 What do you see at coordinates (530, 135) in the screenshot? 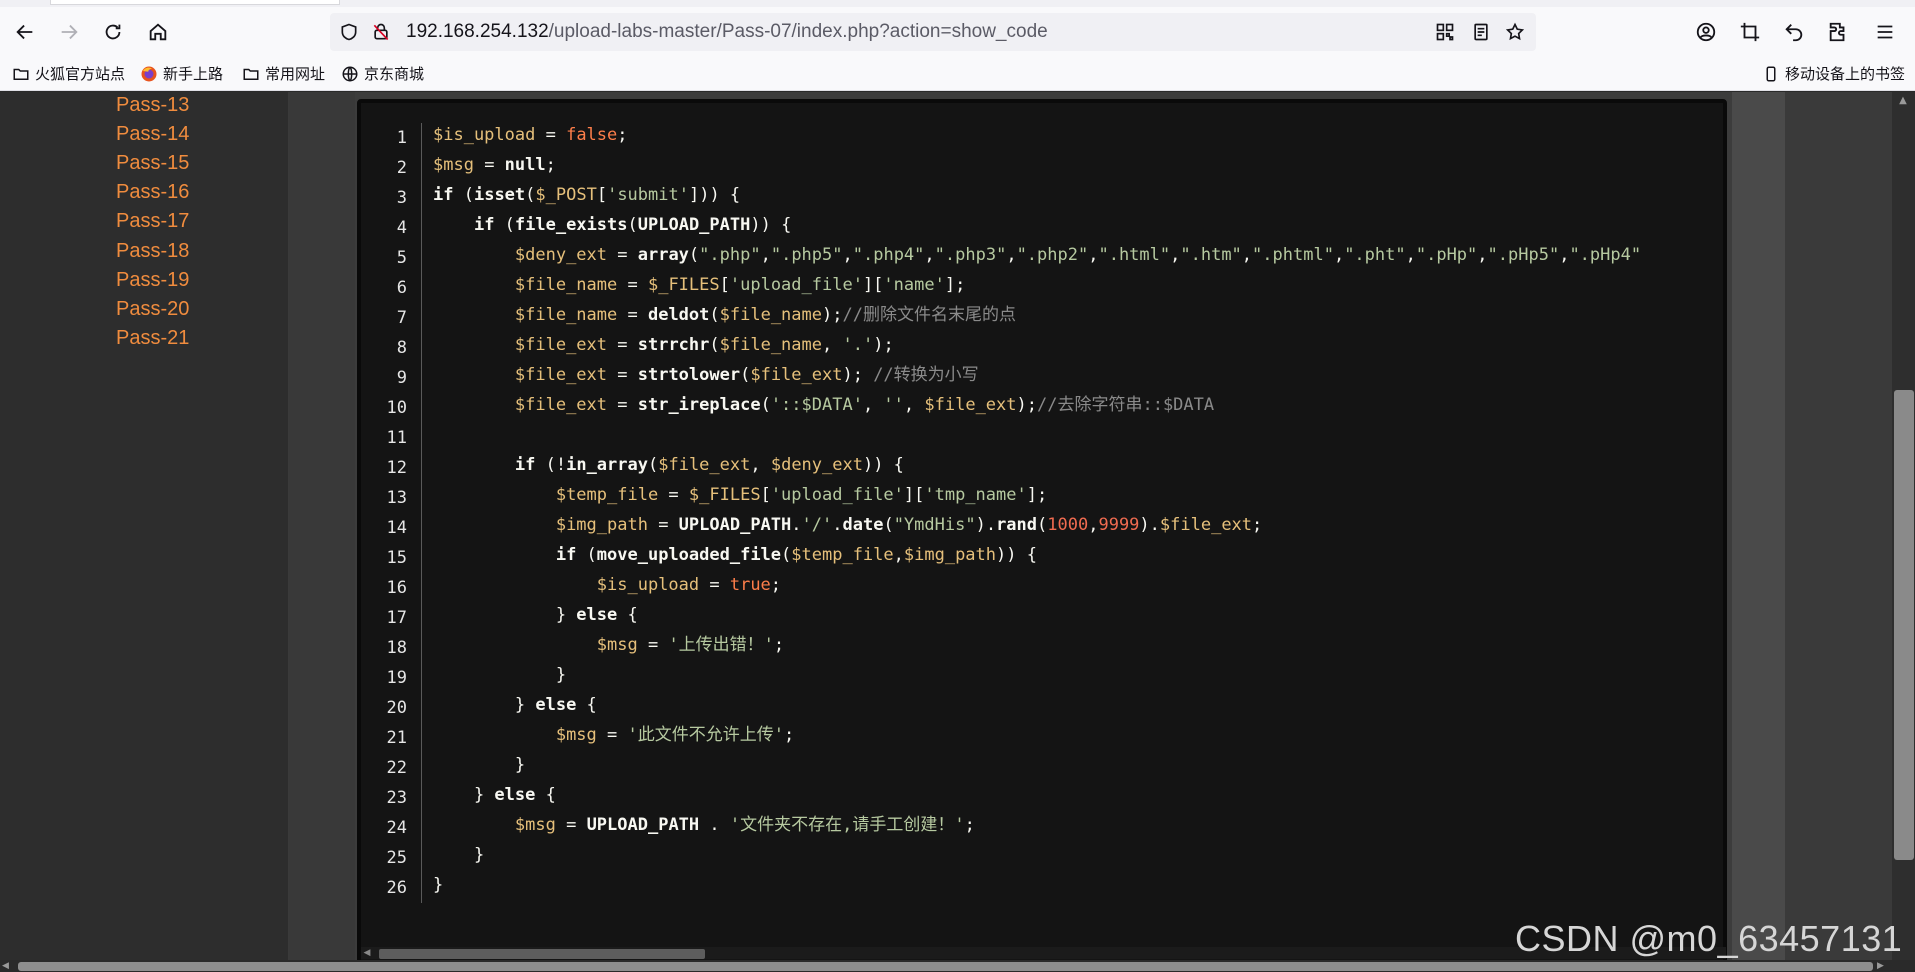
I see `code-line: $is_upload = false;` at bounding box center [530, 135].